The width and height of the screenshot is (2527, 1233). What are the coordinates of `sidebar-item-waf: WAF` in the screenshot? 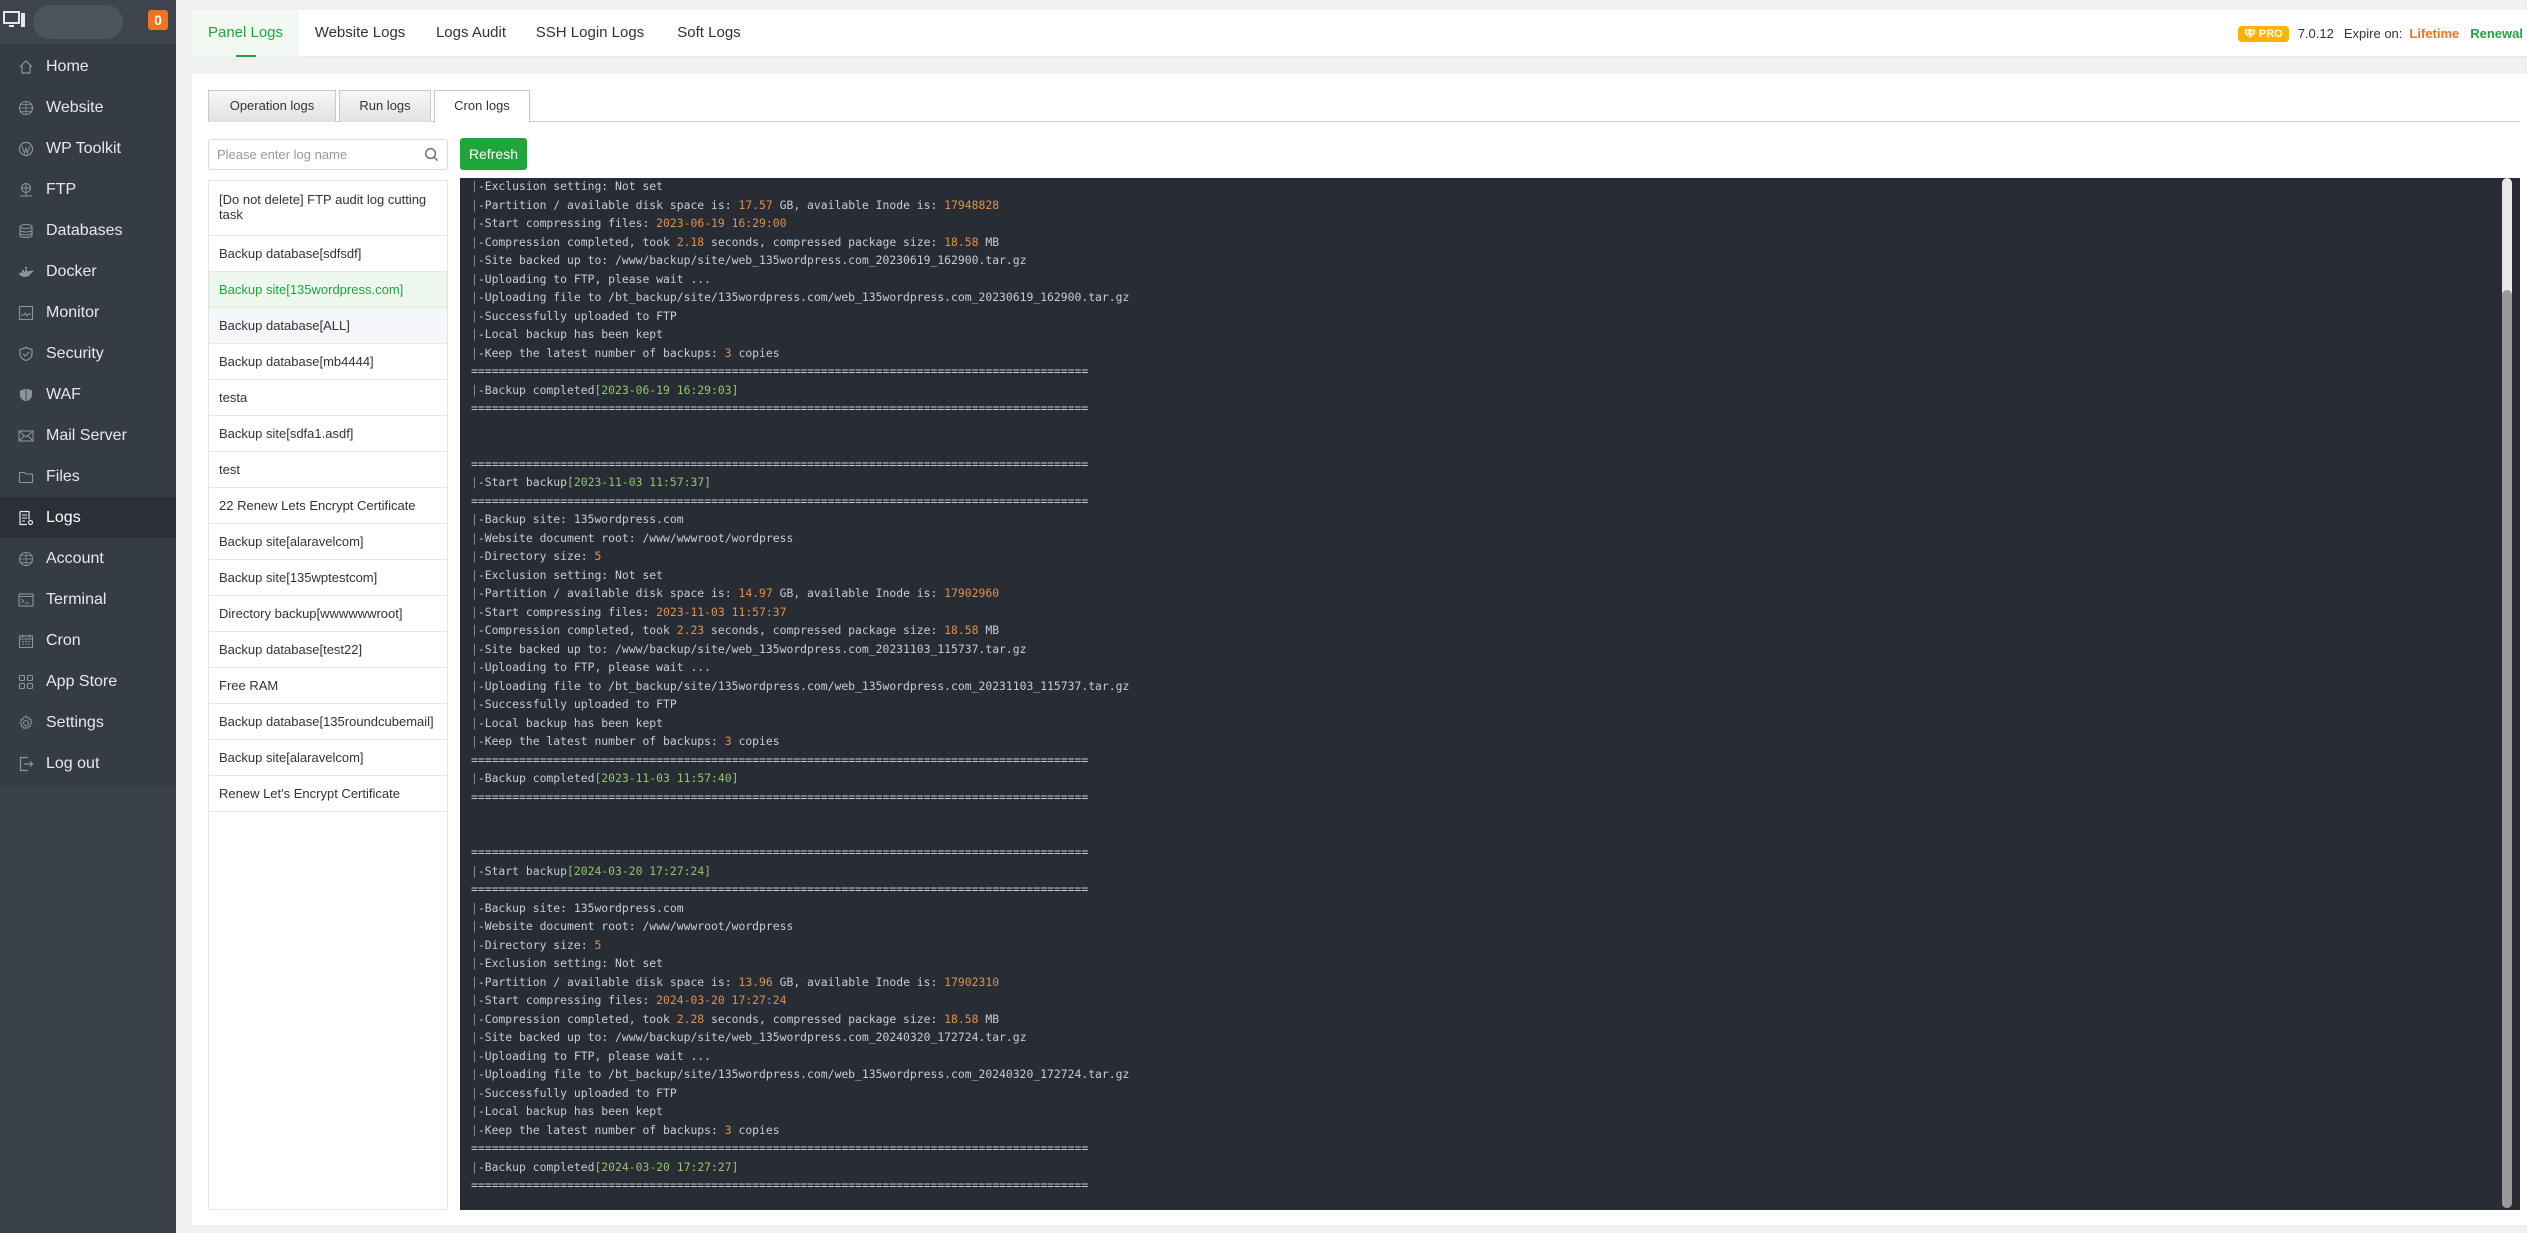 It's located at (88, 394).